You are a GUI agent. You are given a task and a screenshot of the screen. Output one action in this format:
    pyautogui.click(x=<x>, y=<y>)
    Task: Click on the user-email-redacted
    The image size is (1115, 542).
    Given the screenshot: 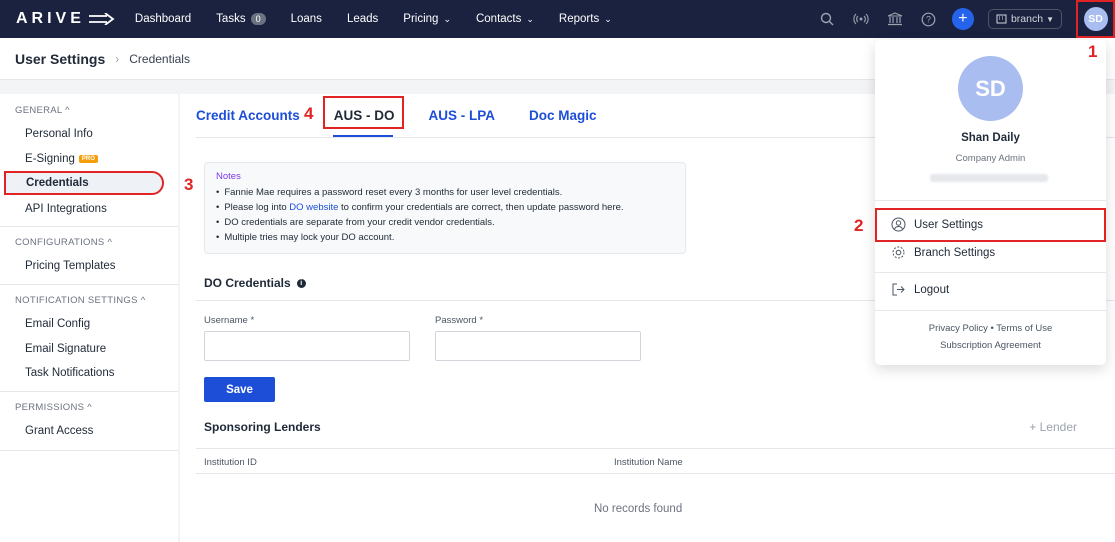 What is the action you would take?
    pyautogui.click(x=989, y=178)
    